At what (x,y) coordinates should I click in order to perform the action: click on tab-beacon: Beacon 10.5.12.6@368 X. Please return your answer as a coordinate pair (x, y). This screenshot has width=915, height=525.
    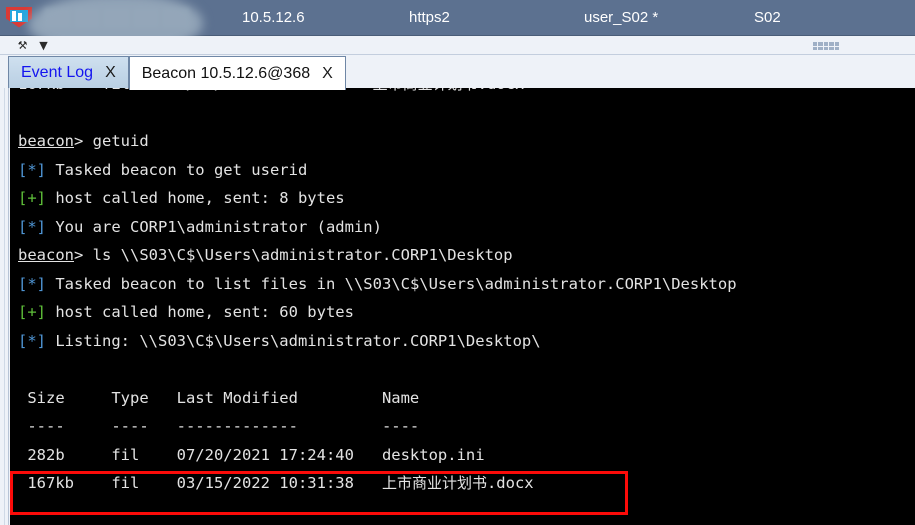
    Looking at the image, I should click on (237, 73).